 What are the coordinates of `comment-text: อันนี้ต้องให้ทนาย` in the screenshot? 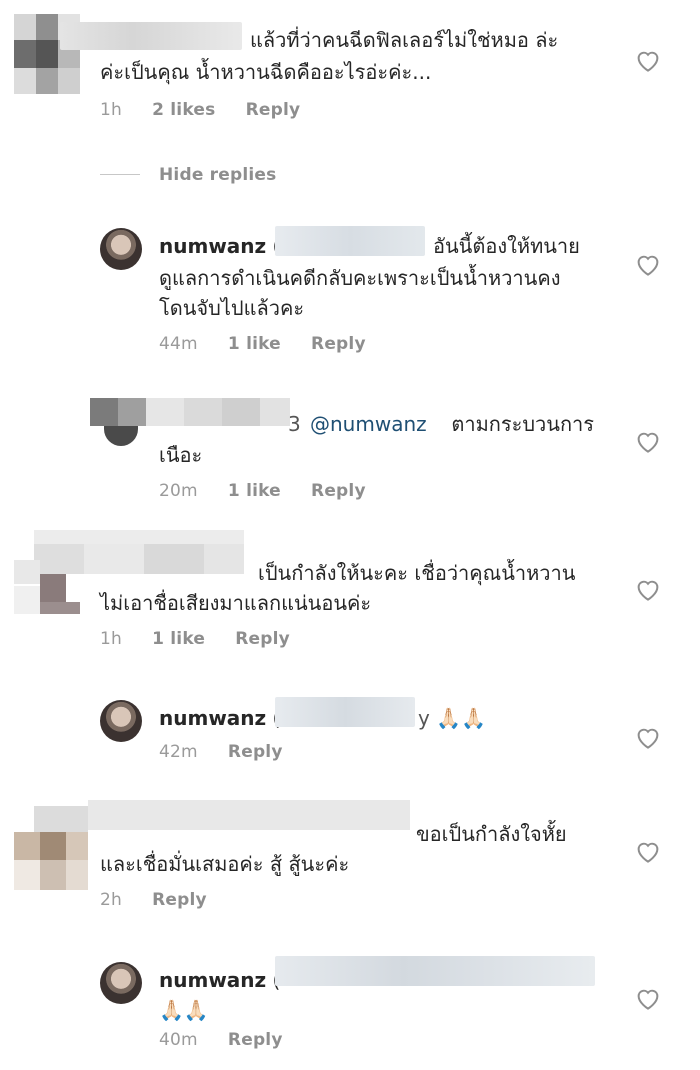 It's located at (506, 246).